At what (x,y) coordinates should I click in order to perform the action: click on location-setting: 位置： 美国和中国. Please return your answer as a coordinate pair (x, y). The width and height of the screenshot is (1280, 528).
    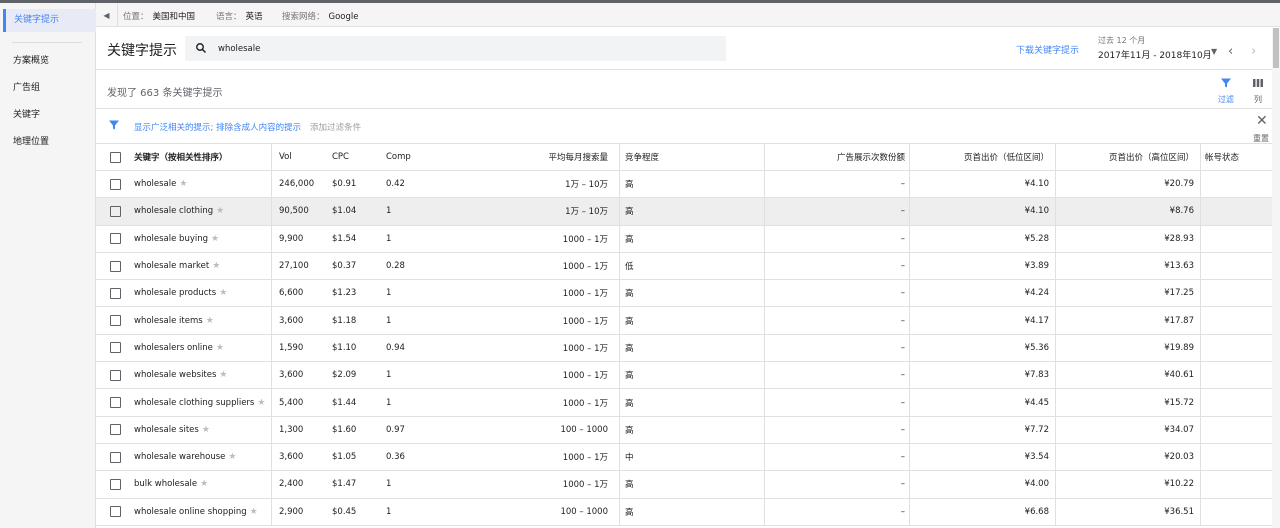
    Looking at the image, I should click on (159, 16).